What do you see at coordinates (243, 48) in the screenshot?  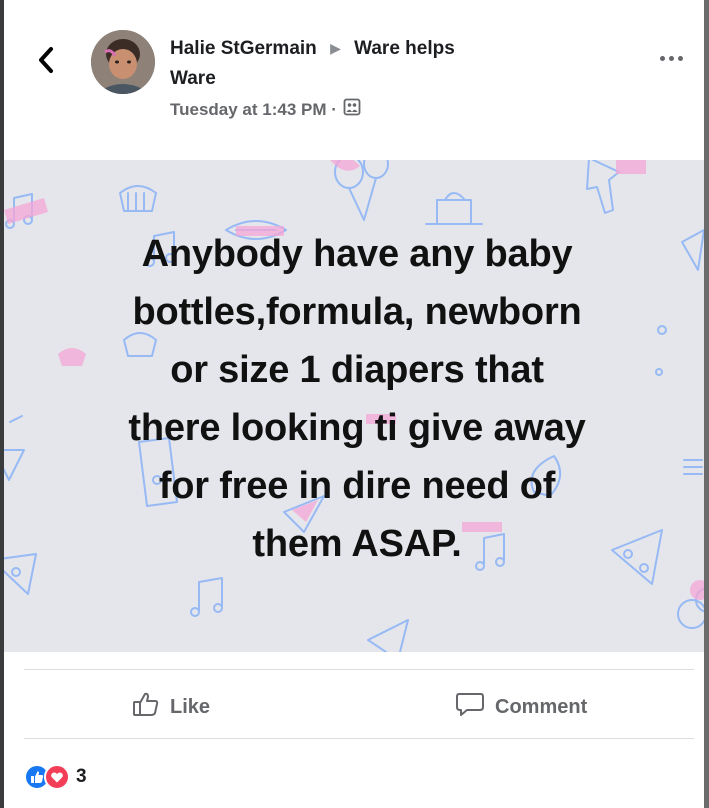 I see `author-name: Halie StGermain` at bounding box center [243, 48].